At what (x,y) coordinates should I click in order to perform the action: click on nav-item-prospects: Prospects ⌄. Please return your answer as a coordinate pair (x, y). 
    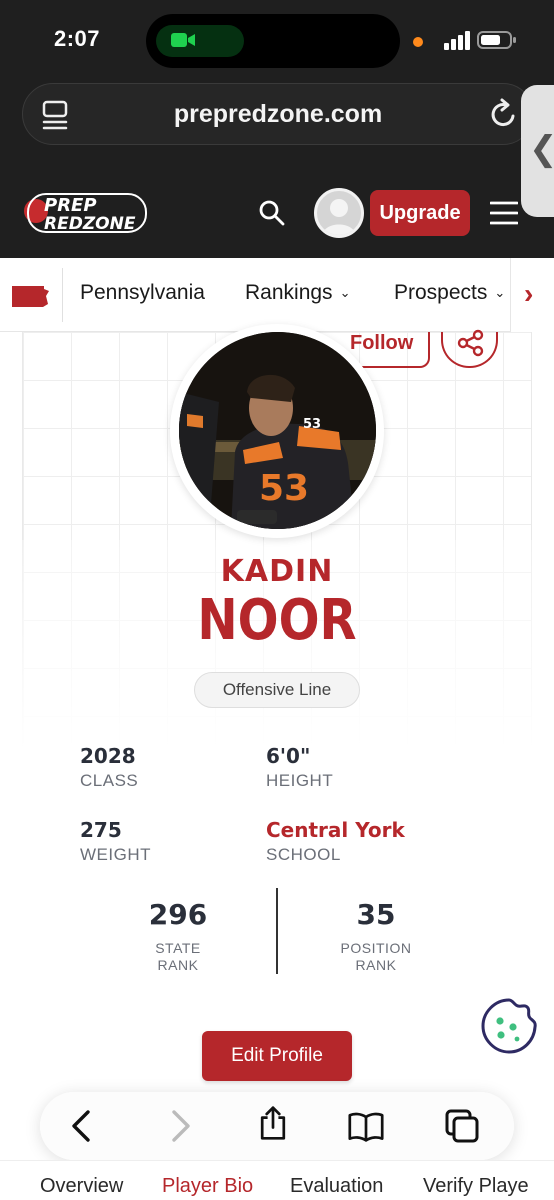
    Looking at the image, I should click on (449, 293).